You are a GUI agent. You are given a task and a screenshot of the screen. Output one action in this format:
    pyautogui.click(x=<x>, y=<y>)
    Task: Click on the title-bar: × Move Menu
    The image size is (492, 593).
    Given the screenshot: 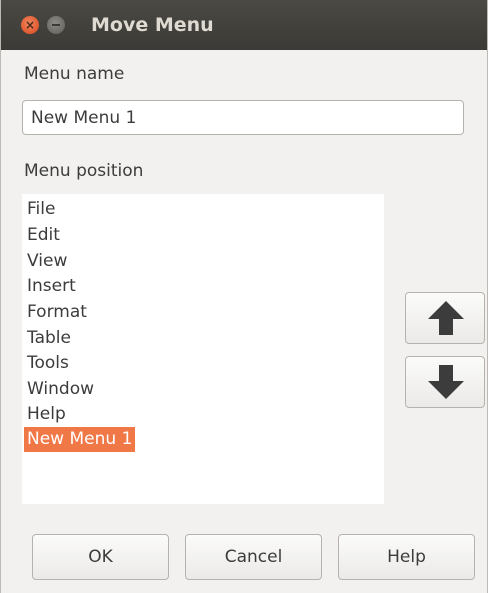 What is the action you would take?
    pyautogui.click(x=244, y=25)
    